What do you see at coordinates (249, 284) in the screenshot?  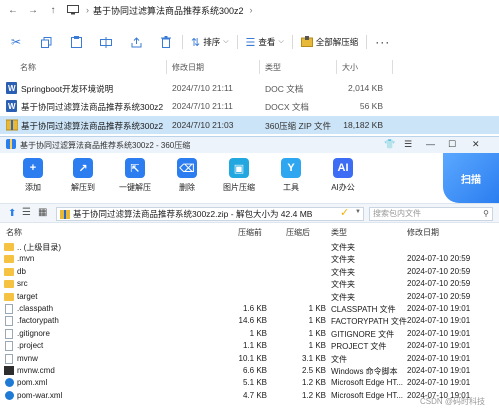 I see `zip-file-row: src 文件夹 2024-07-10 20:59` at bounding box center [249, 284].